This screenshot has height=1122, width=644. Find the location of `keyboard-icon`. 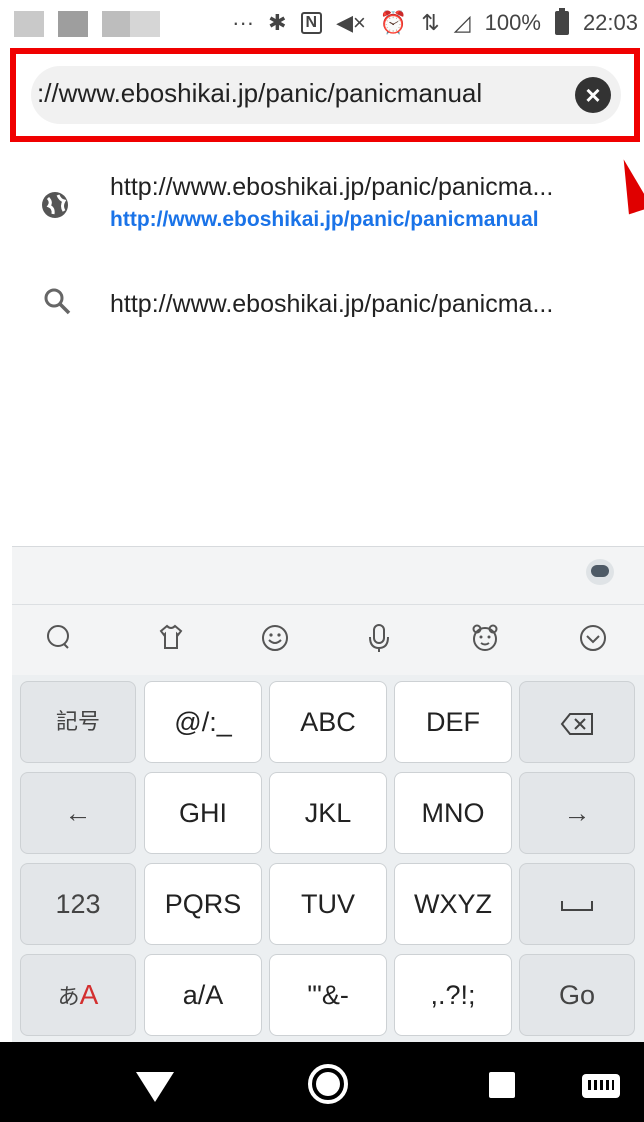

keyboard-icon is located at coordinates (601, 1086).